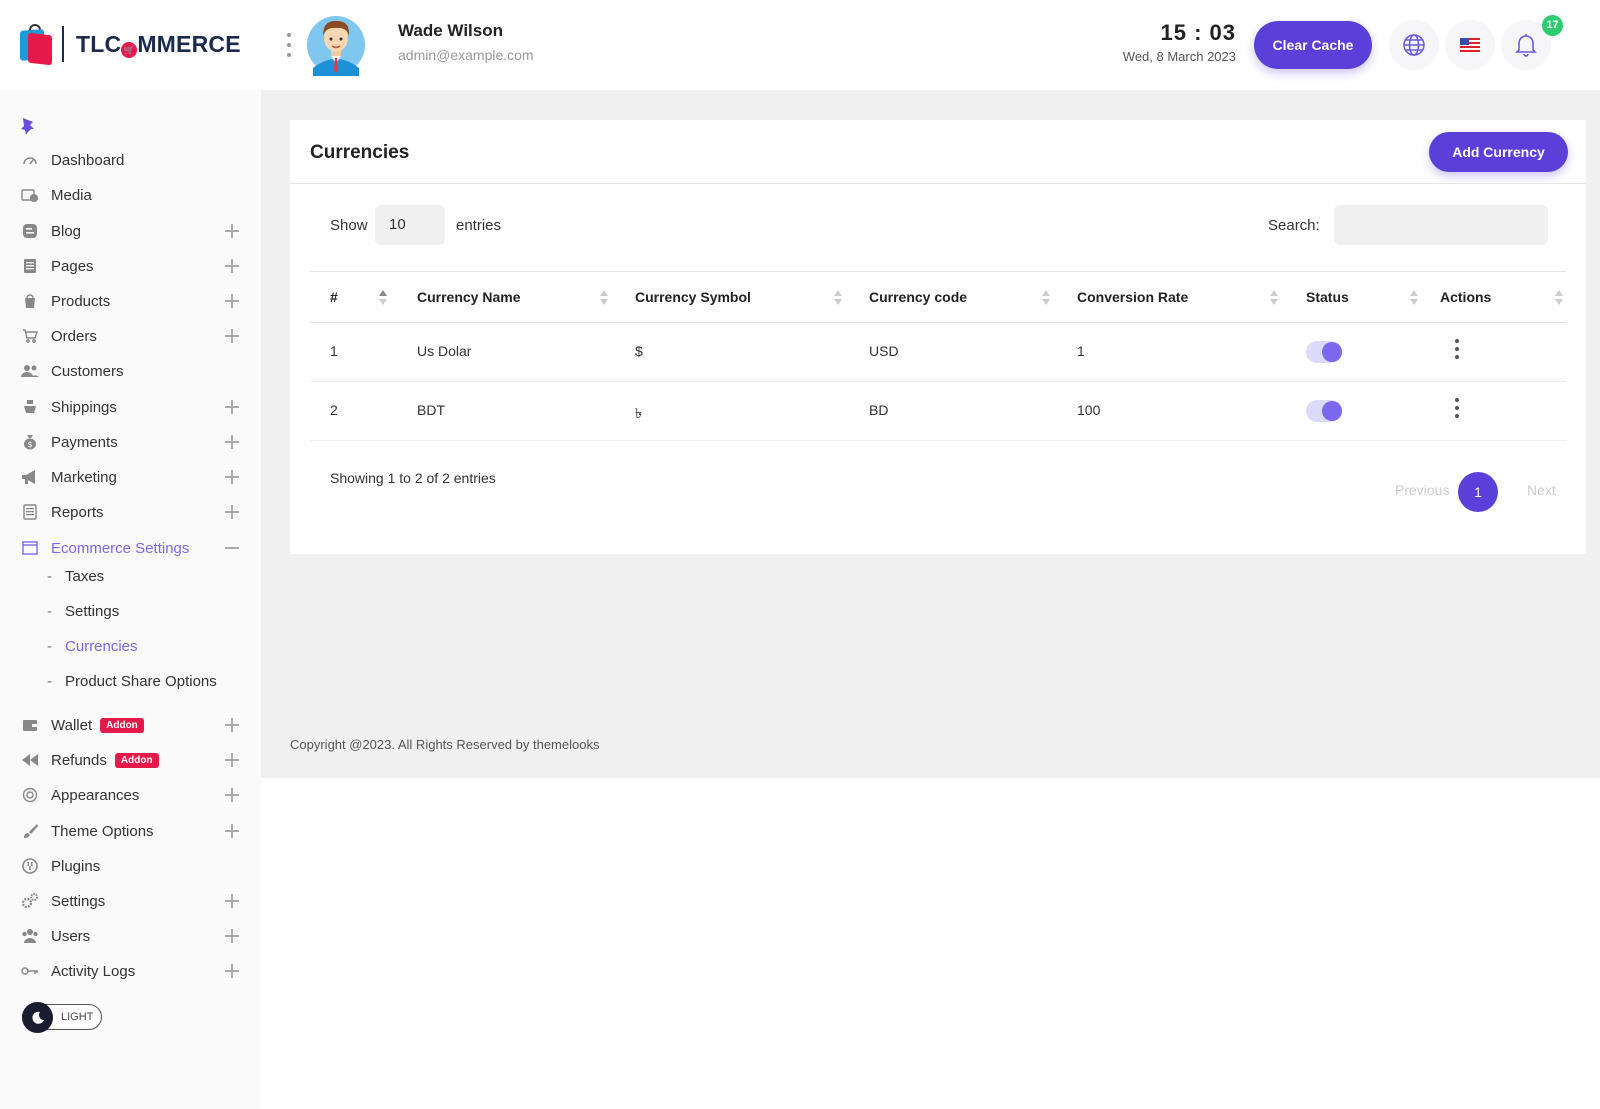  Describe the element at coordinates (410, 225) in the screenshot. I see `entries-per-page-select: 10` at that location.